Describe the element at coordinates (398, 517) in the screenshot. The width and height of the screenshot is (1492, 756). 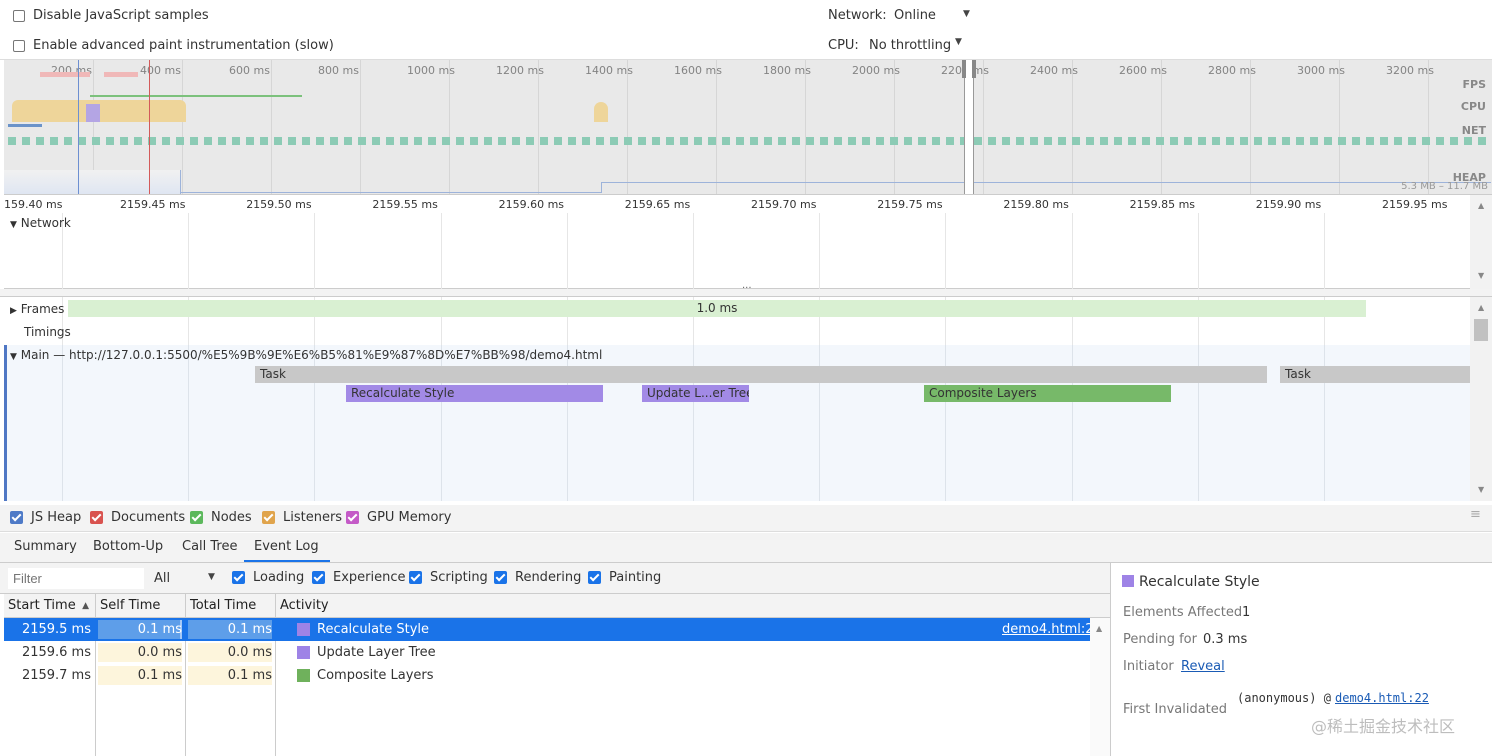
I see `counter-gpu-memory: GPU Memory` at that location.